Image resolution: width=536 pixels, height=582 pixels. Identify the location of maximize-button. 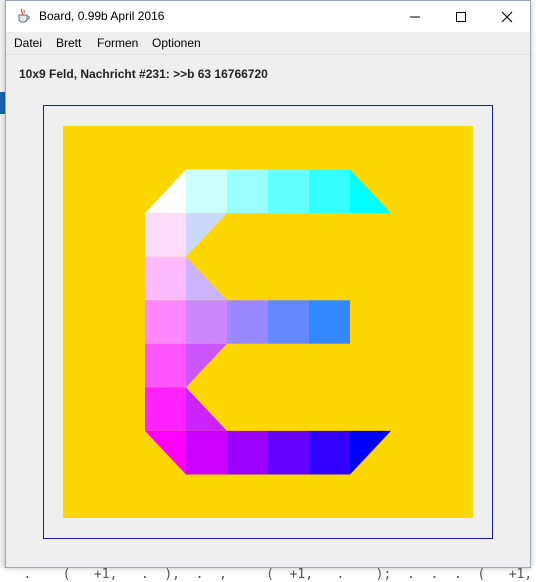
(461, 16).